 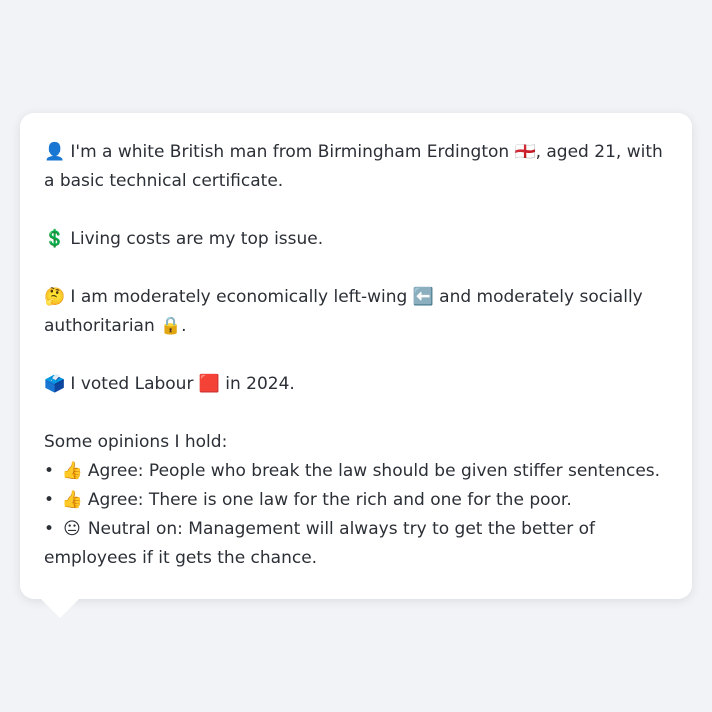 What do you see at coordinates (356, 239) in the screenshot?
I see `issue-paragraph: 💲 Living costs are my top issue.` at bounding box center [356, 239].